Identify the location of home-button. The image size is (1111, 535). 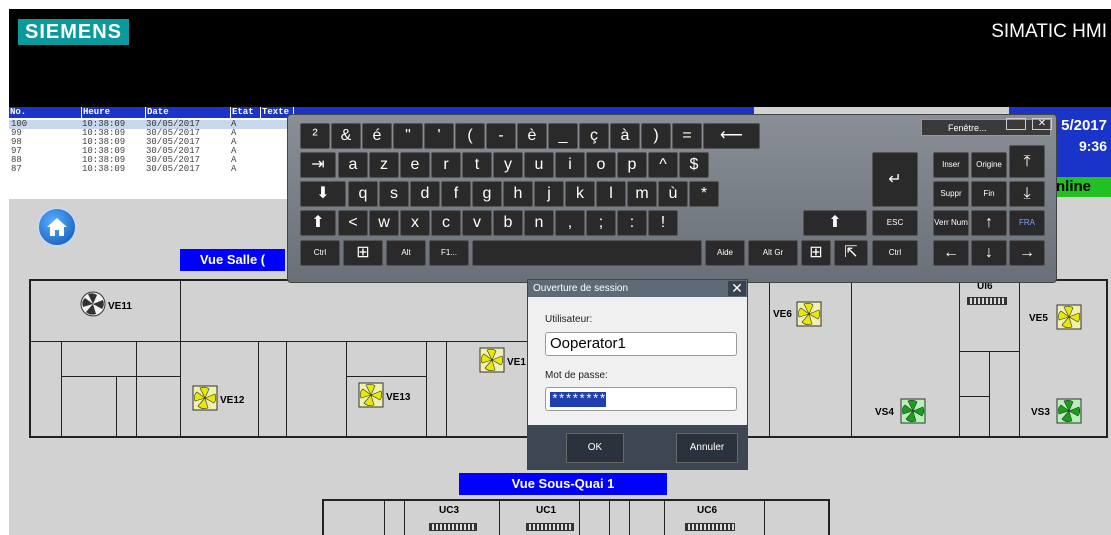
(57, 227).